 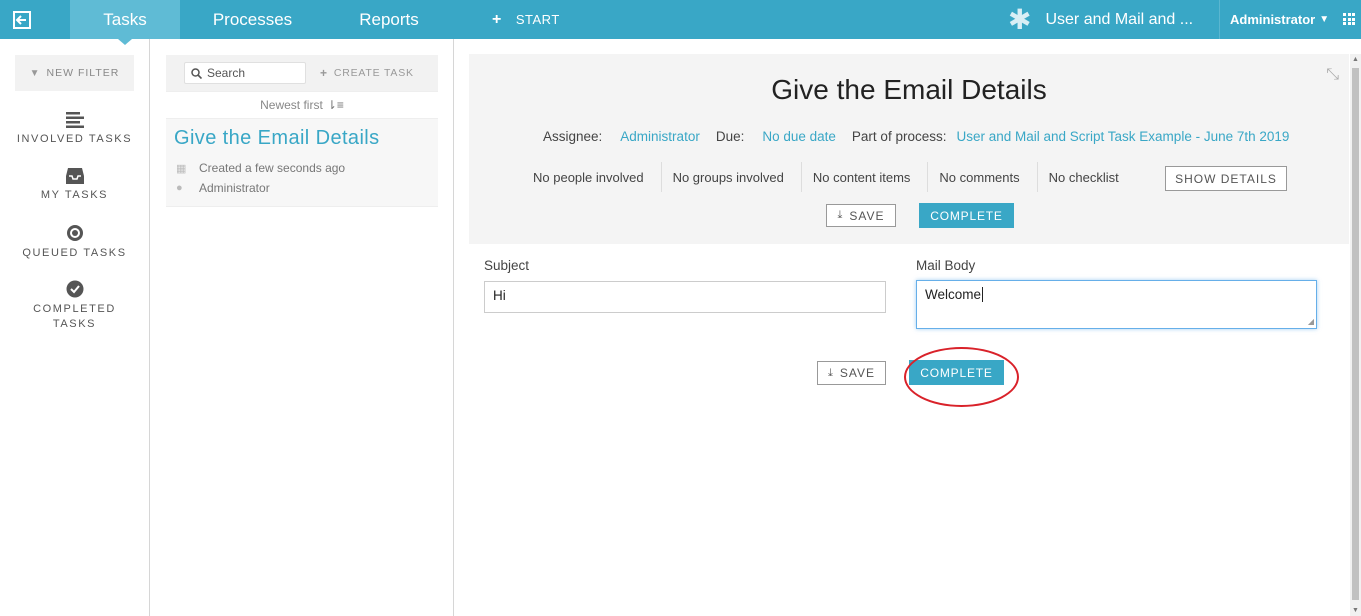 What do you see at coordinates (573, 136) in the screenshot?
I see `assignee-label: Assignee:` at bounding box center [573, 136].